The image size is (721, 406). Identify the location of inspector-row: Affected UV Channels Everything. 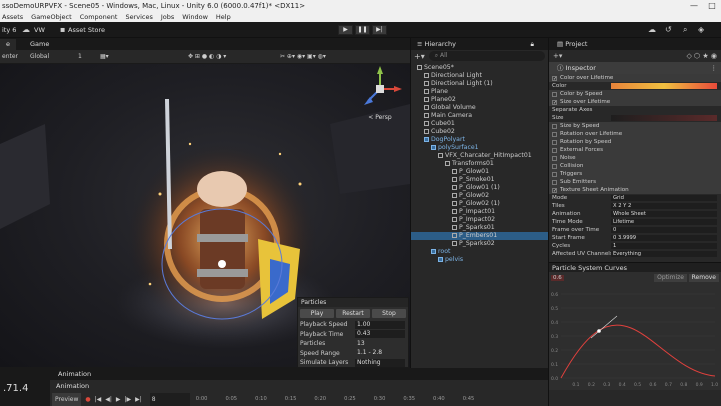
(635, 254).